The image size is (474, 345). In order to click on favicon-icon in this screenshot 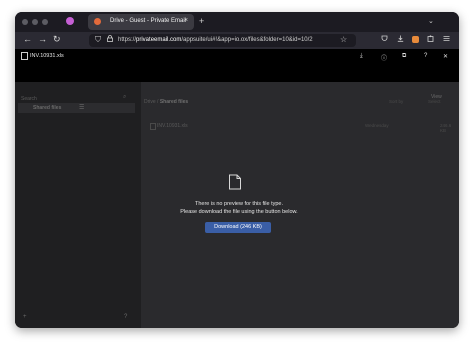, I will do `click(97, 21)`.